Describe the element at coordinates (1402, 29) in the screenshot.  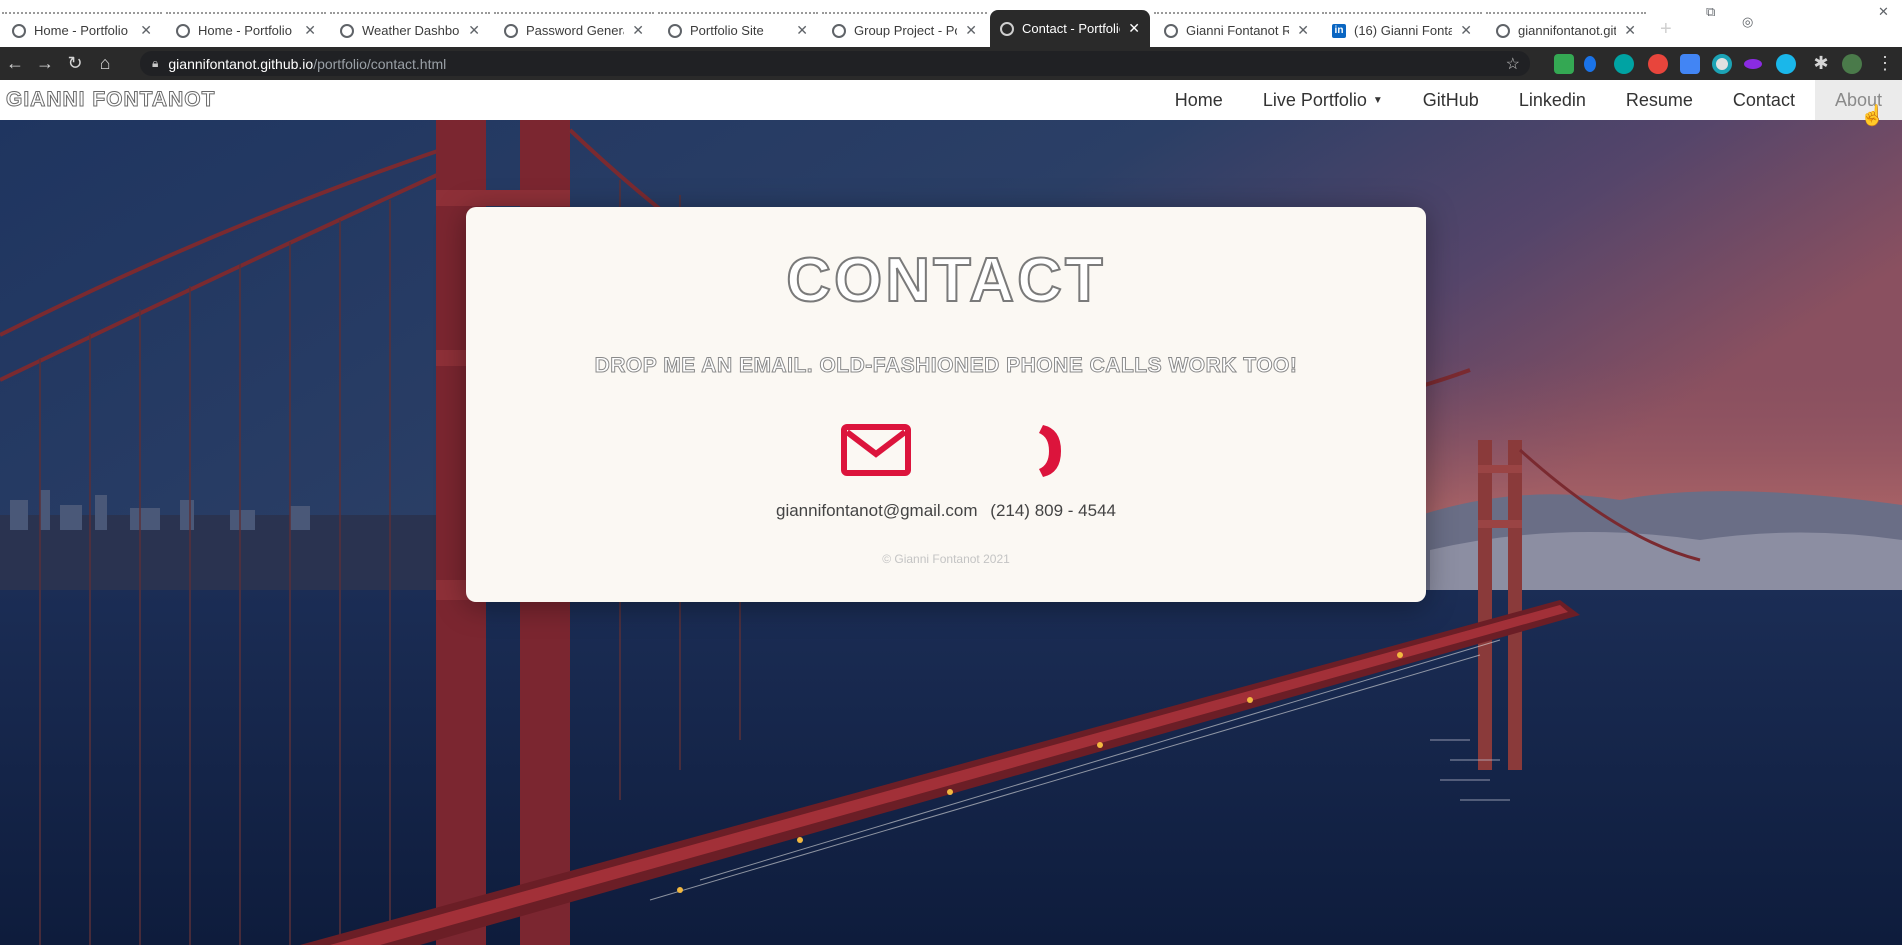
I see `browser-tab: in (16) Gianni Fontano ✕` at that location.